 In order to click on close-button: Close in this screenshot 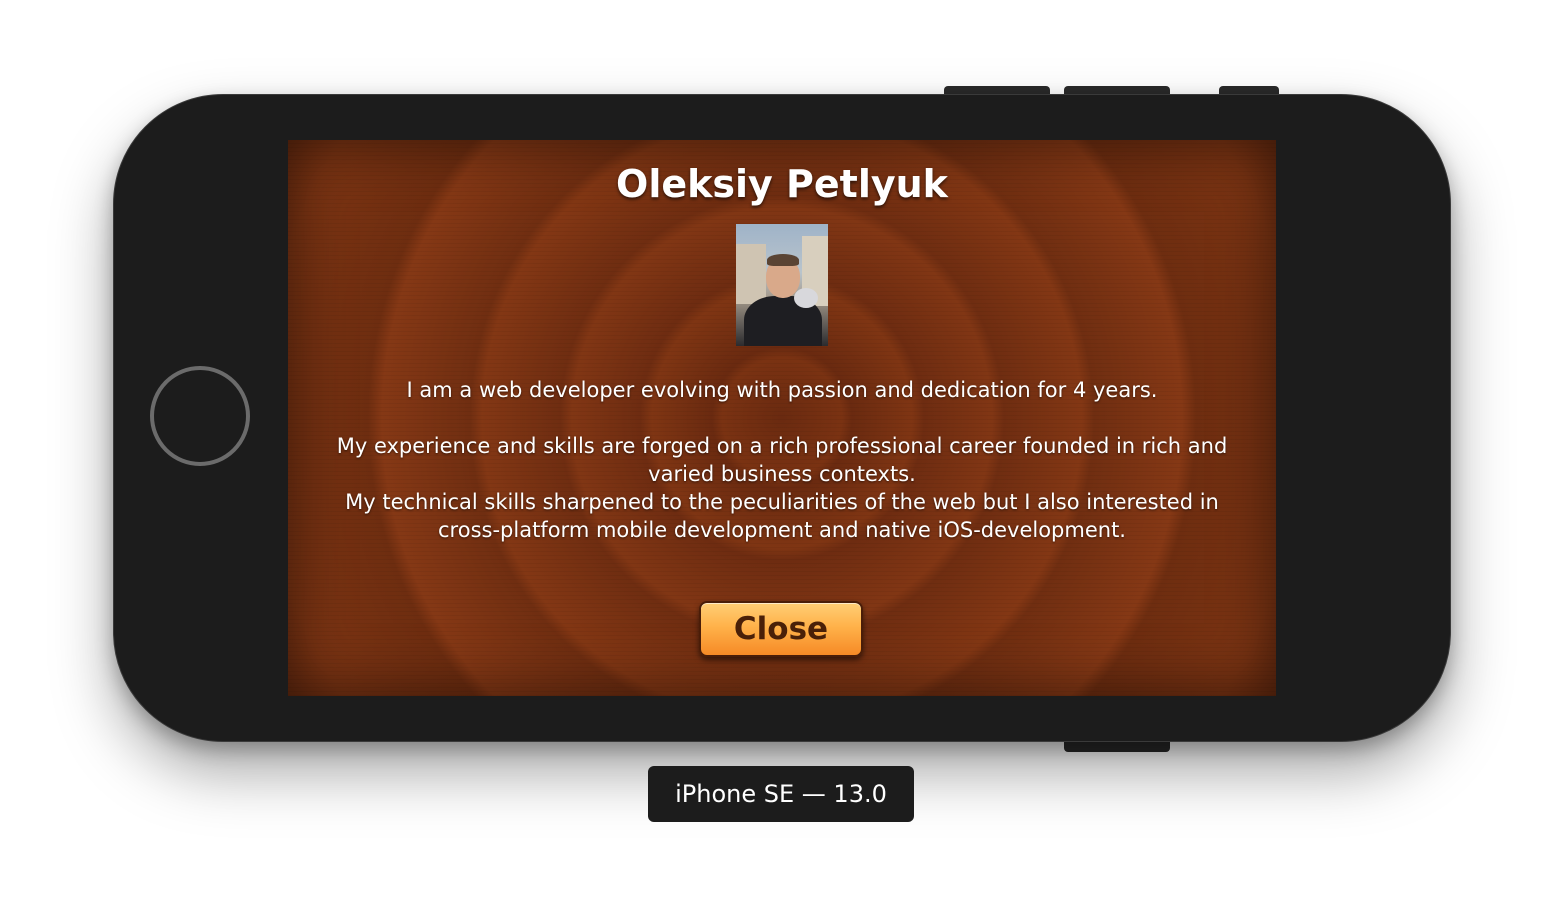, I will do `click(781, 629)`.